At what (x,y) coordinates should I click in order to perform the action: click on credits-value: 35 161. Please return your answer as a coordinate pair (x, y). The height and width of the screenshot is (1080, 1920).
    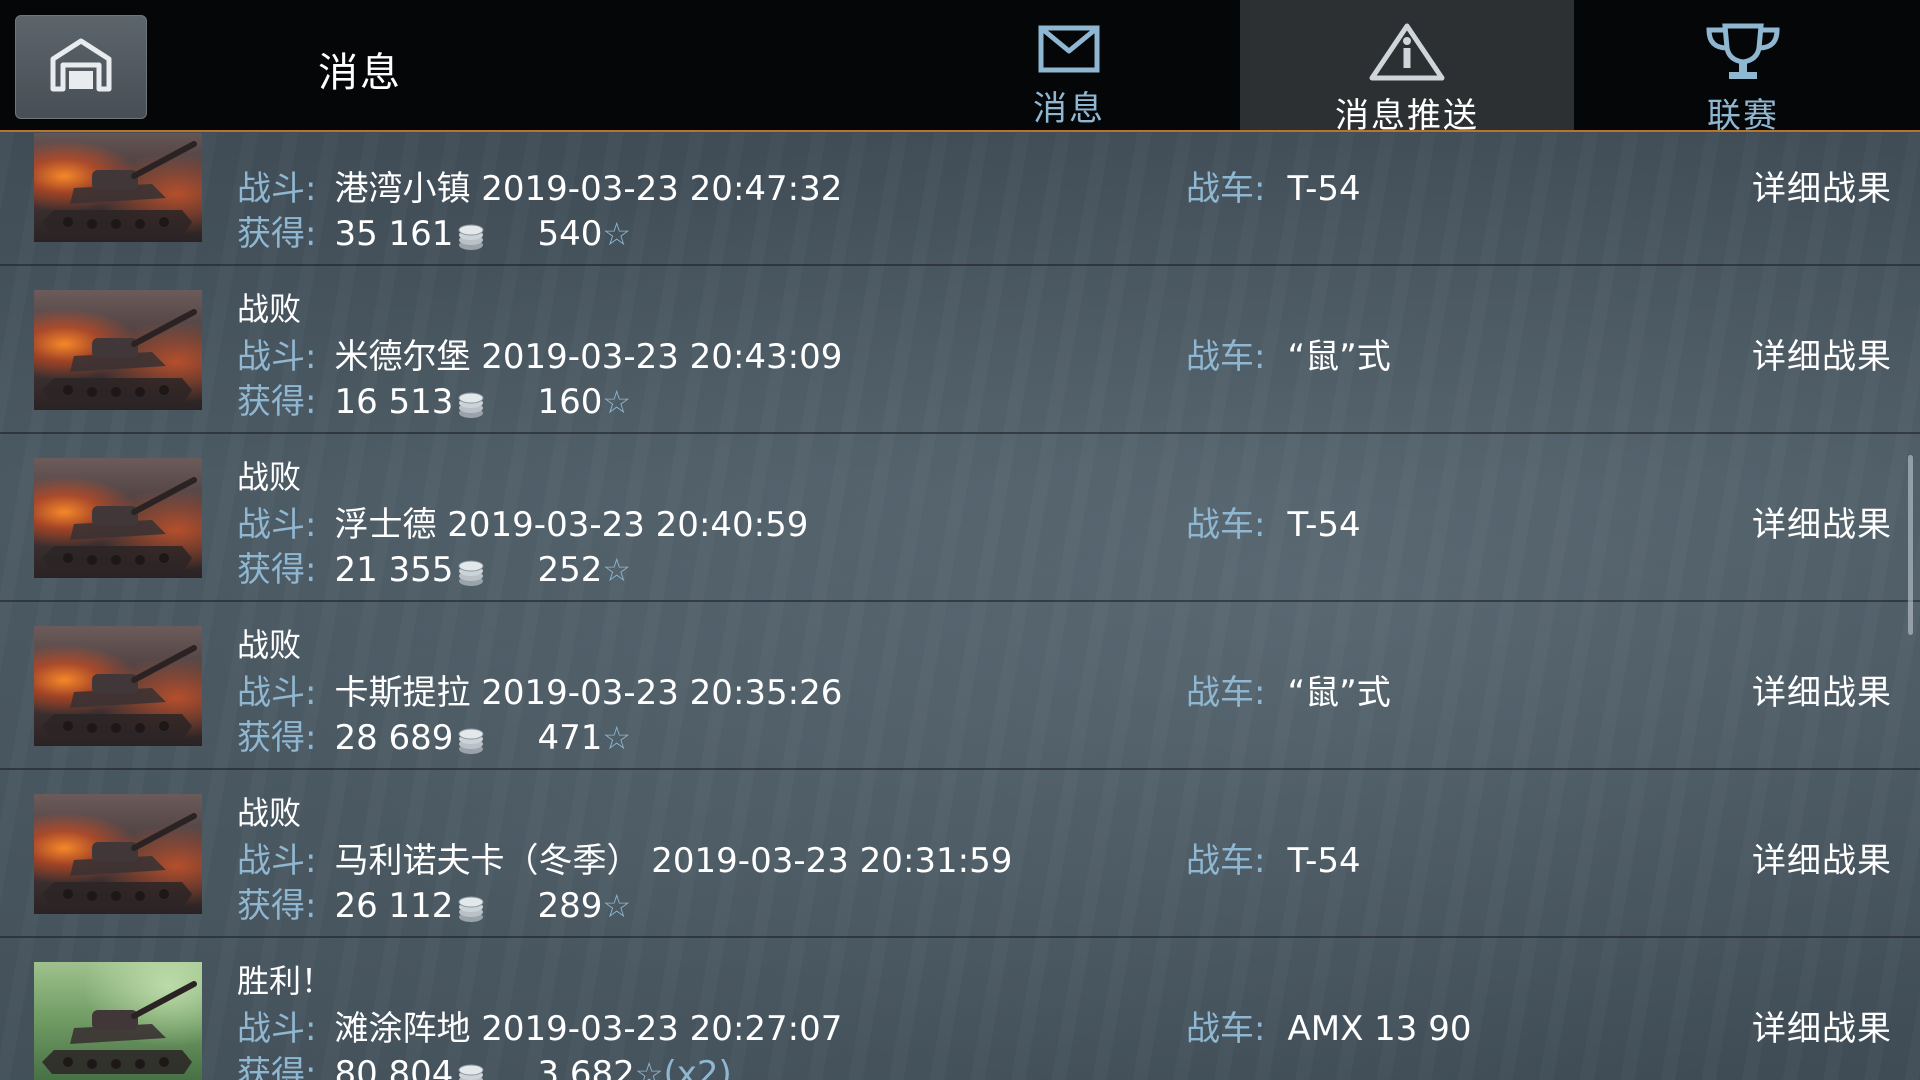
    Looking at the image, I should click on (394, 234).